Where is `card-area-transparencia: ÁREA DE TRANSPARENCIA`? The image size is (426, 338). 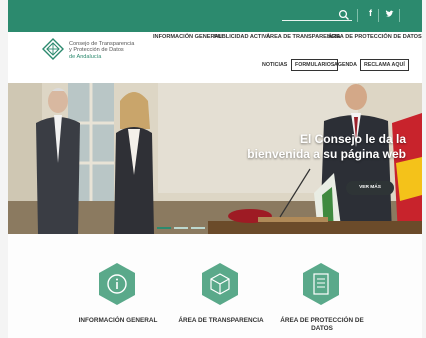 card-area-transparencia: ÁREA DE TRANSPARENCIA is located at coordinates (221, 321).